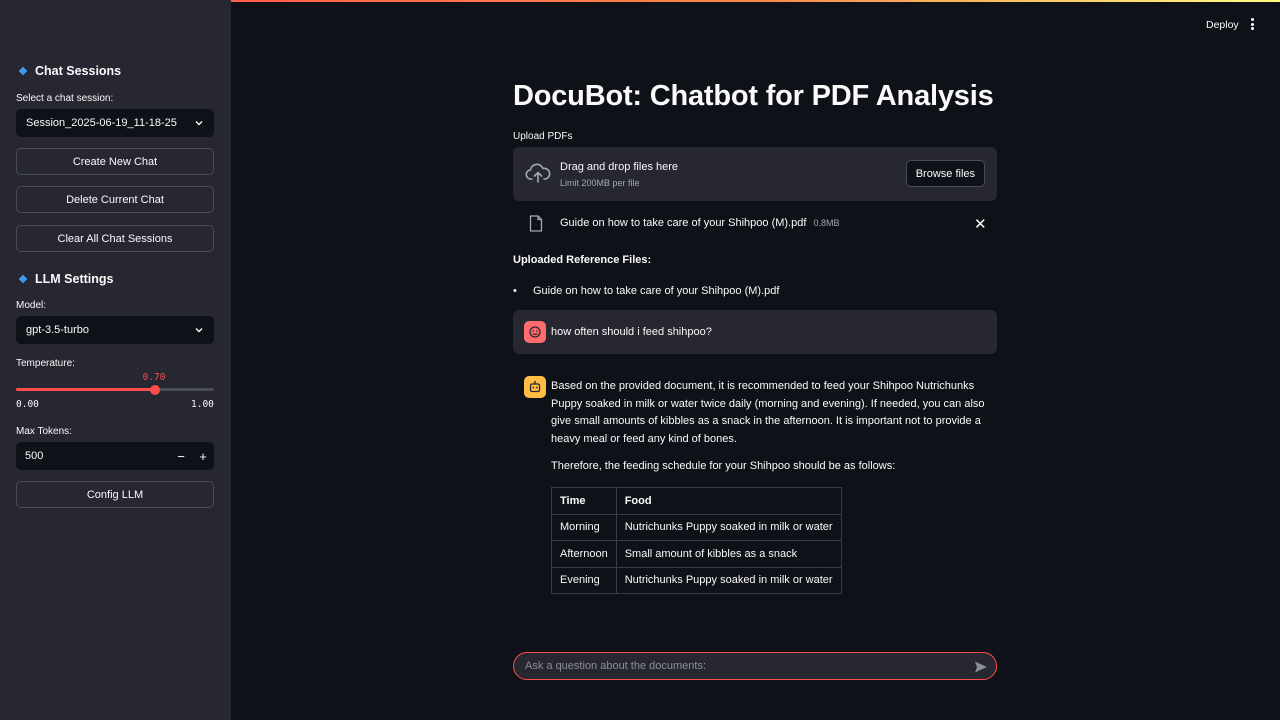 This screenshot has height=720, width=1280. Describe the element at coordinates (755, 666) in the screenshot. I see `chat-input: Ask a question about the documents:` at that location.